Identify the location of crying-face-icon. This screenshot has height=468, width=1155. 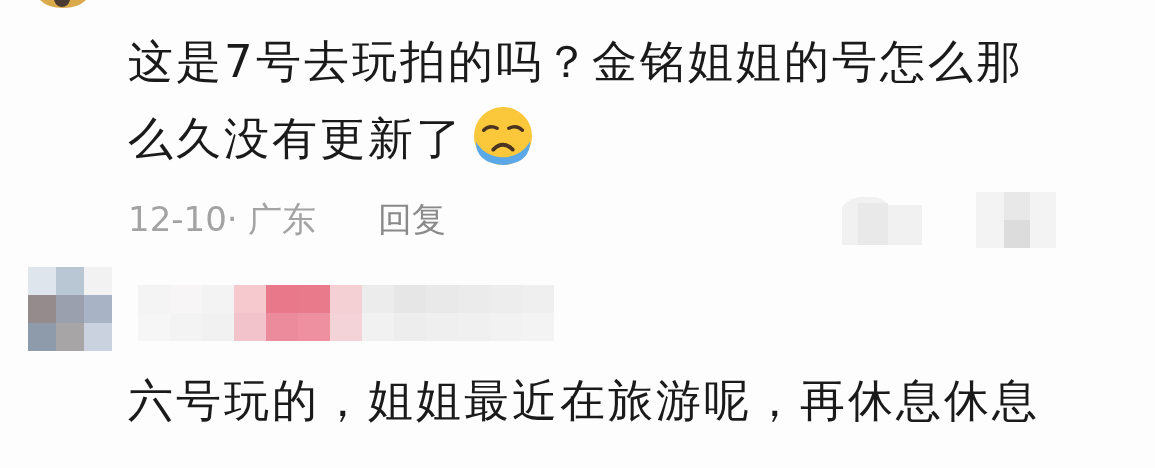
(503, 135).